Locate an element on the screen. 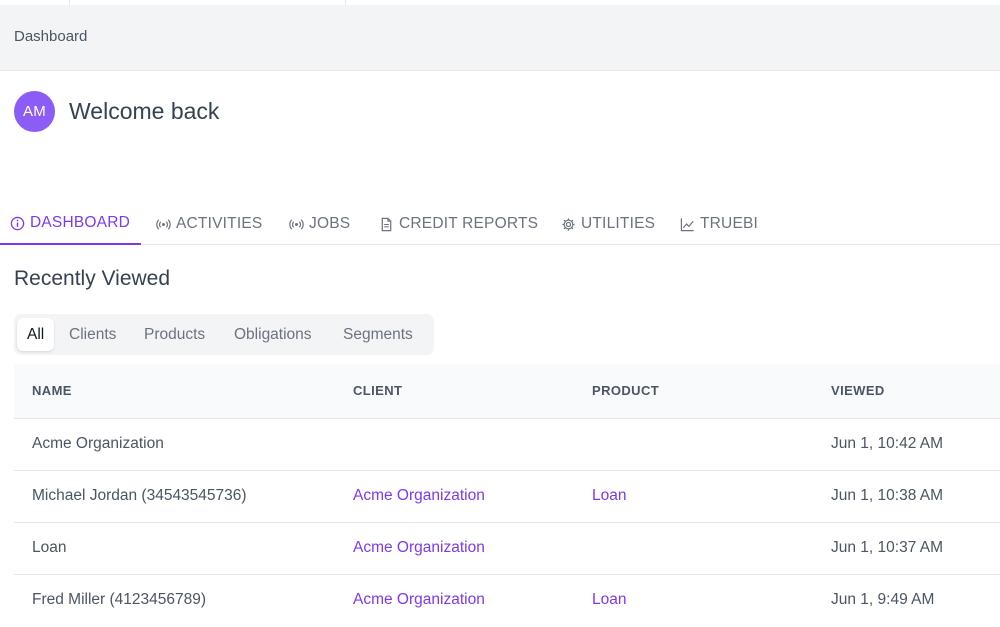  table-row: Loan Acme Organization Jun 1, 10:37 AM is located at coordinates (507, 549).